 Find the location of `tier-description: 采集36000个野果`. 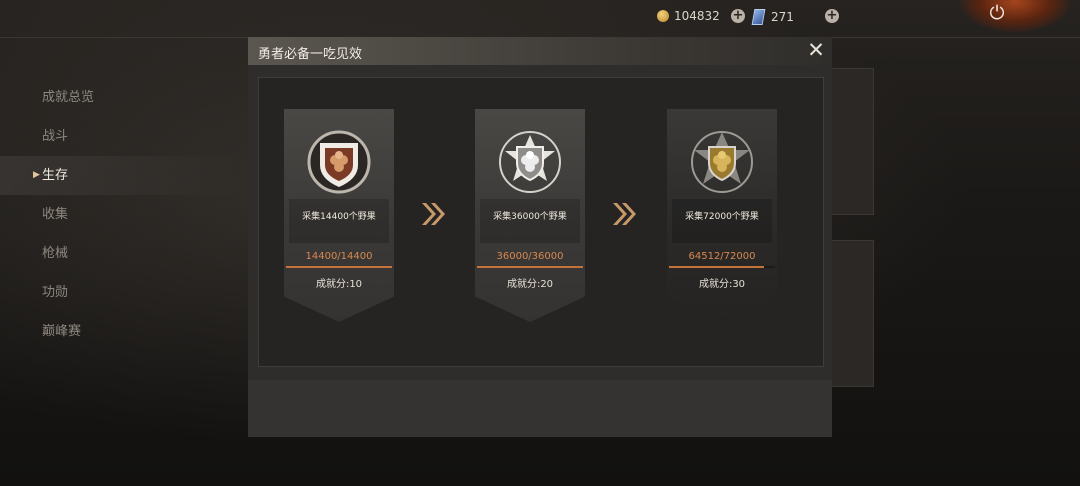

tier-description: 采集36000个野果 is located at coordinates (530, 217).